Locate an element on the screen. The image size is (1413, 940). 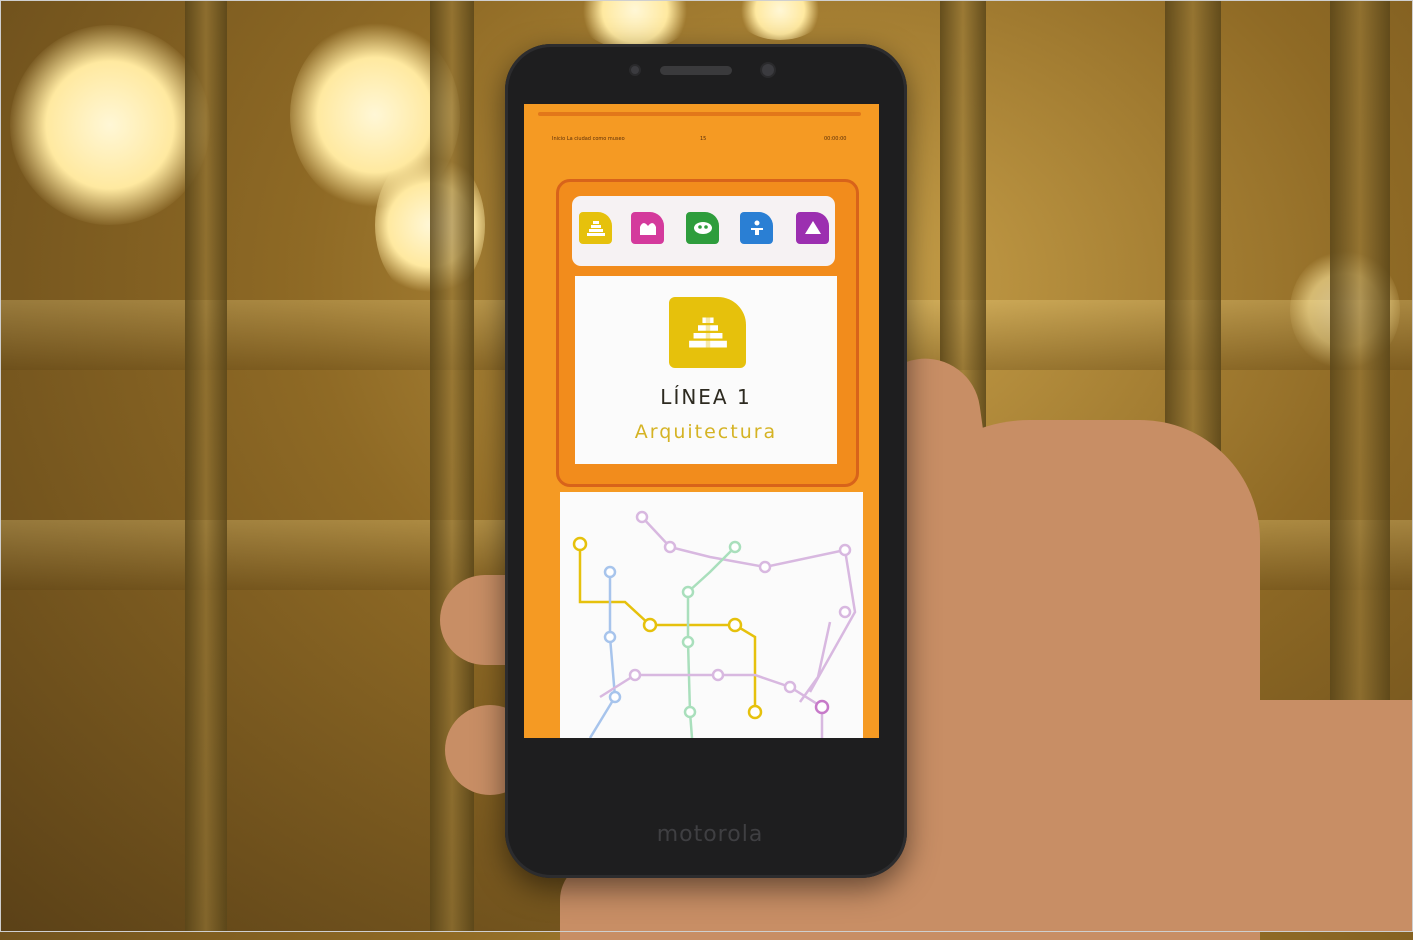
line-3-icon is located at coordinates (702, 228).